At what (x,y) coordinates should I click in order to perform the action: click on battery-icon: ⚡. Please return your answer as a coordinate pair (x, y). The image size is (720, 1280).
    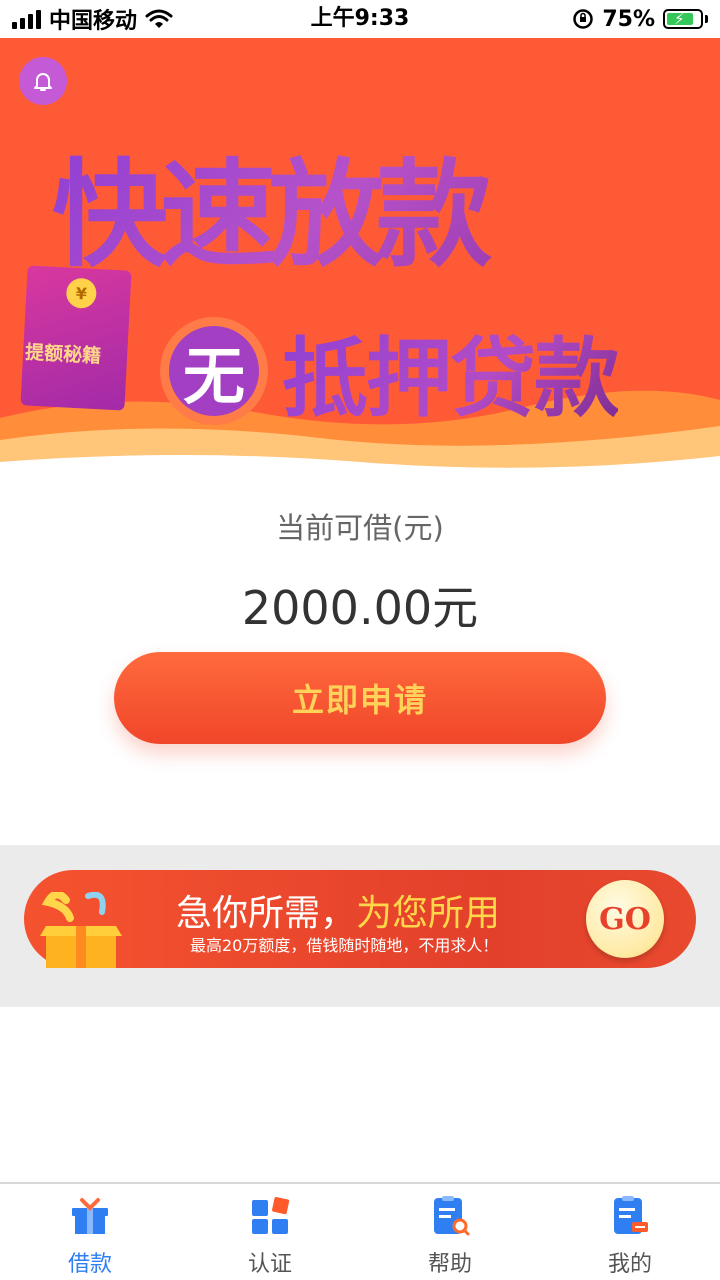
    Looking at the image, I should click on (683, 19).